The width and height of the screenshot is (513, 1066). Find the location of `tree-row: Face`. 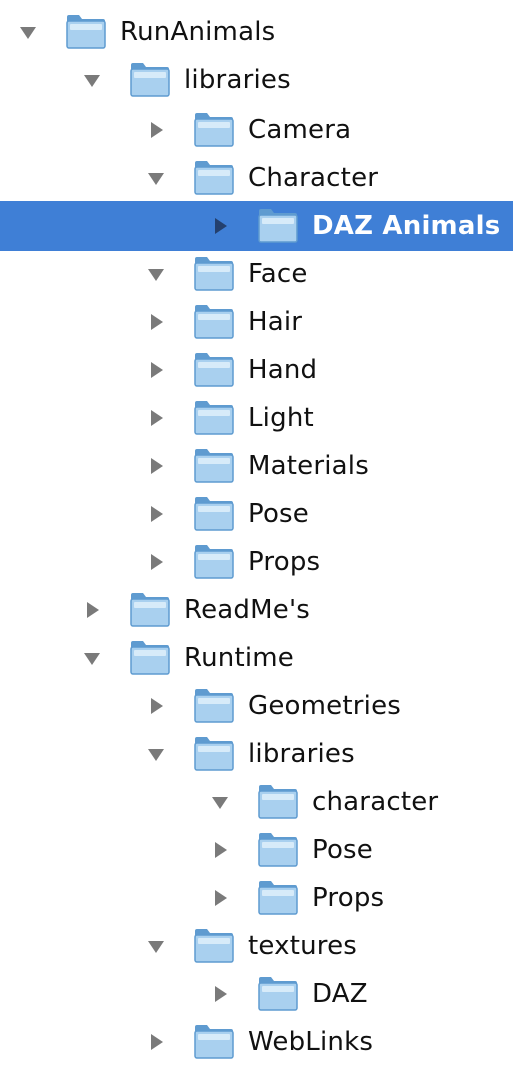

tree-row: Face is located at coordinates (256, 274).